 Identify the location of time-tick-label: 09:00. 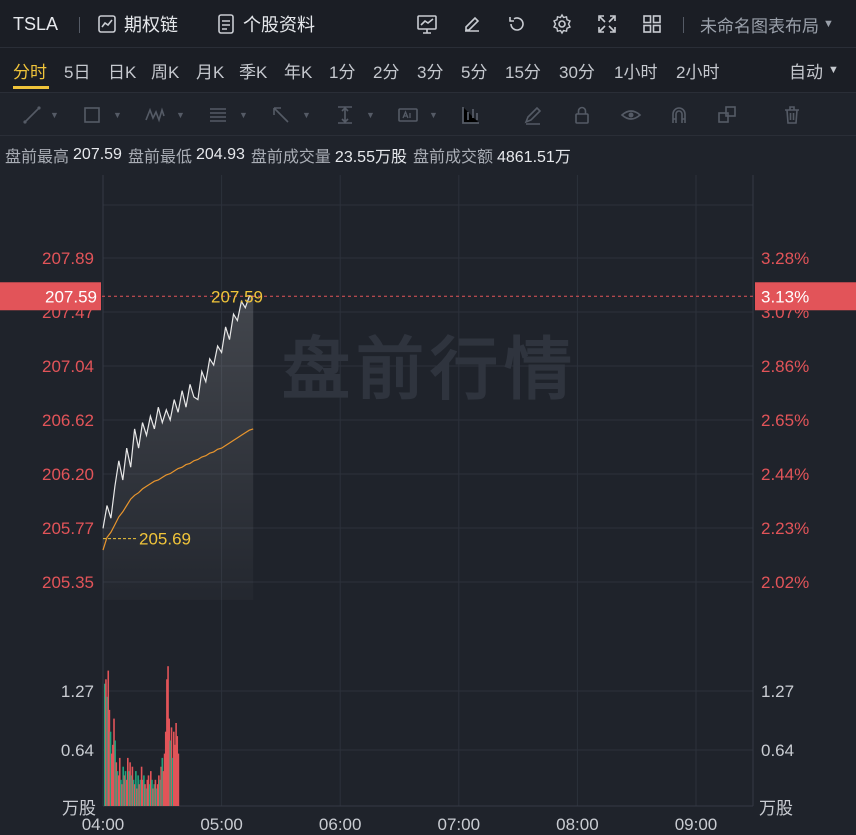
(696, 824).